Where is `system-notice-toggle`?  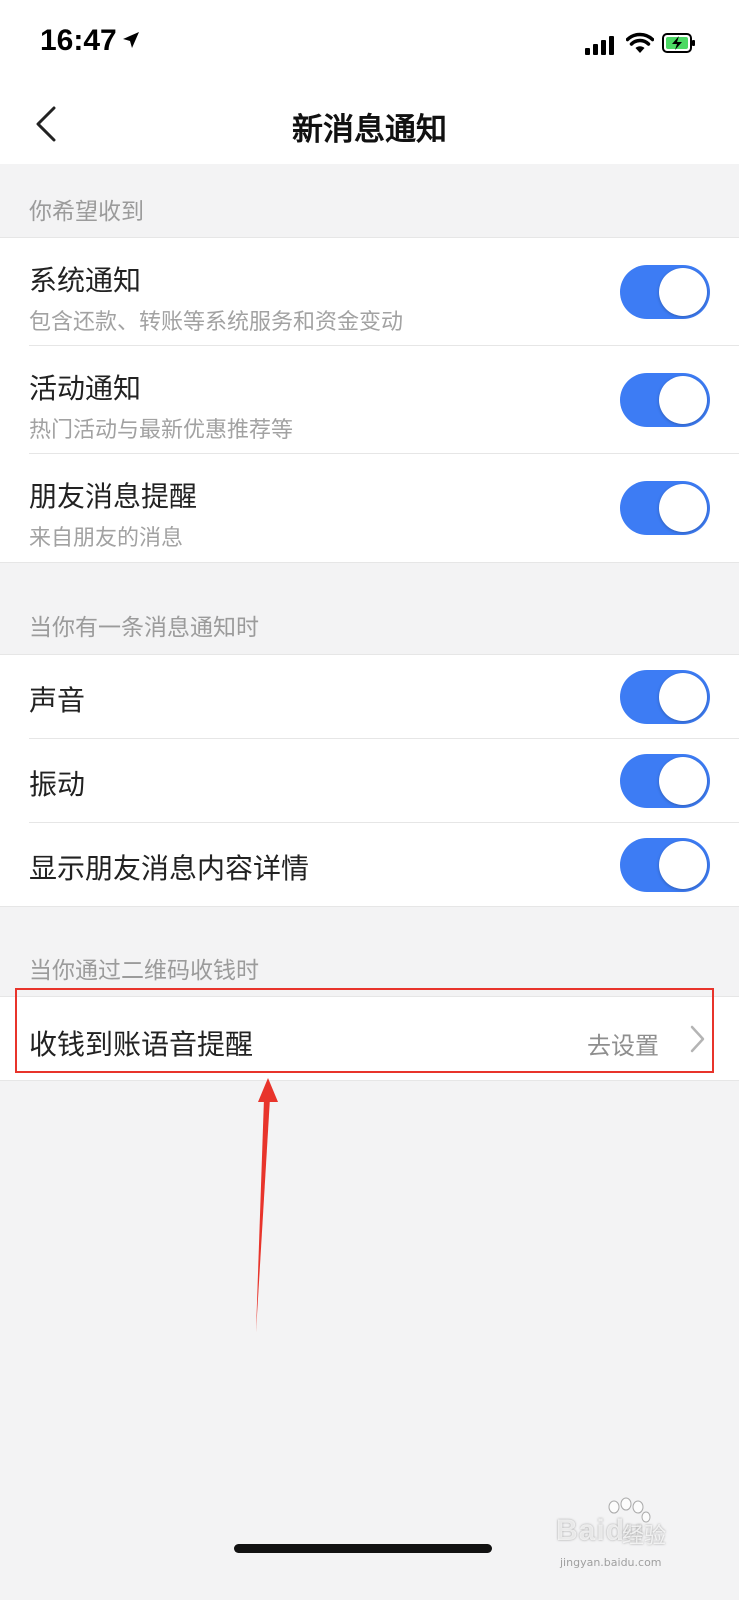 system-notice-toggle is located at coordinates (665, 292).